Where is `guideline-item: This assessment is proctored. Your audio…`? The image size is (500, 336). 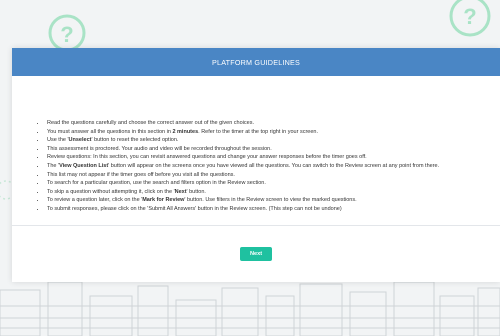 guideline-item: This assessment is proctored. Your audio… is located at coordinates (273, 149).